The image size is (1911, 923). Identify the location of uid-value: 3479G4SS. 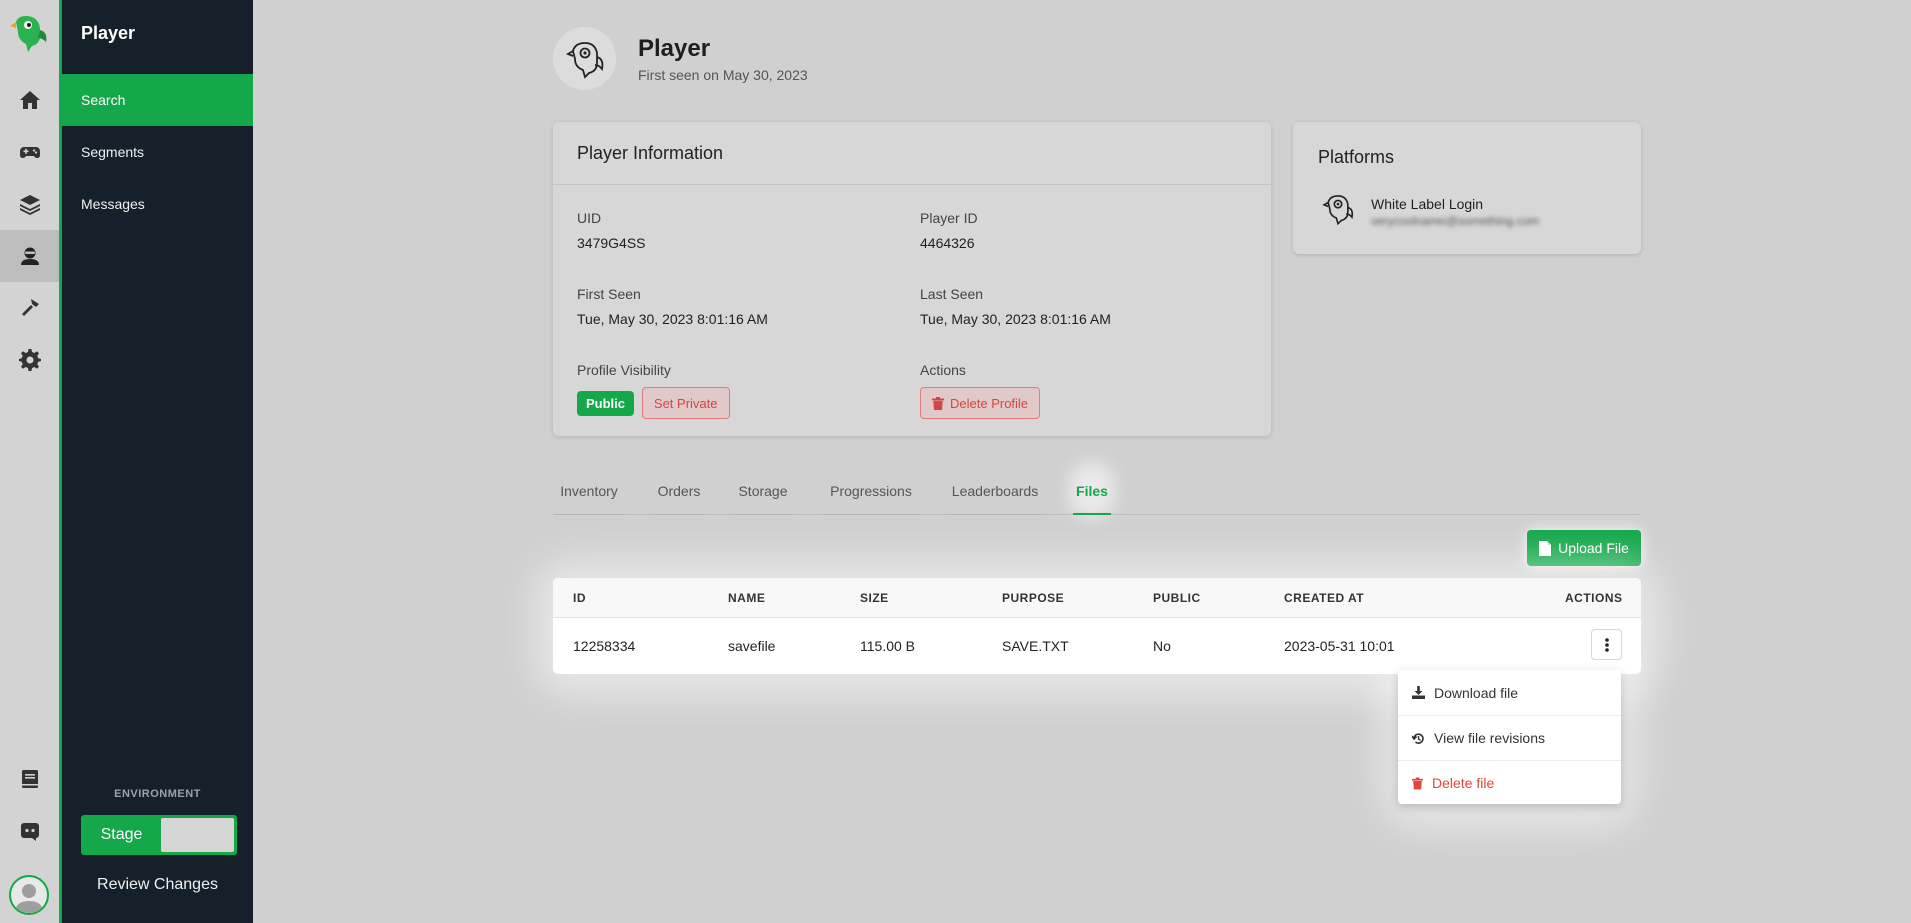
(611, 243).